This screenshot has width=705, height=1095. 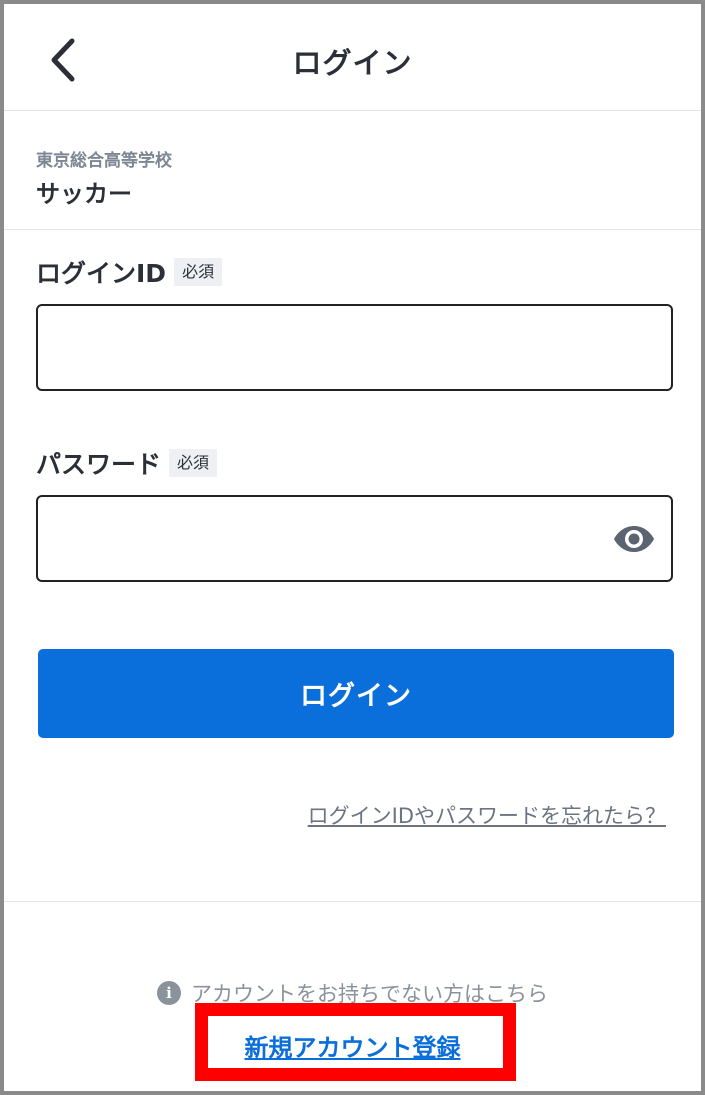 I want to click on password-field, so click(x=354, y=538).